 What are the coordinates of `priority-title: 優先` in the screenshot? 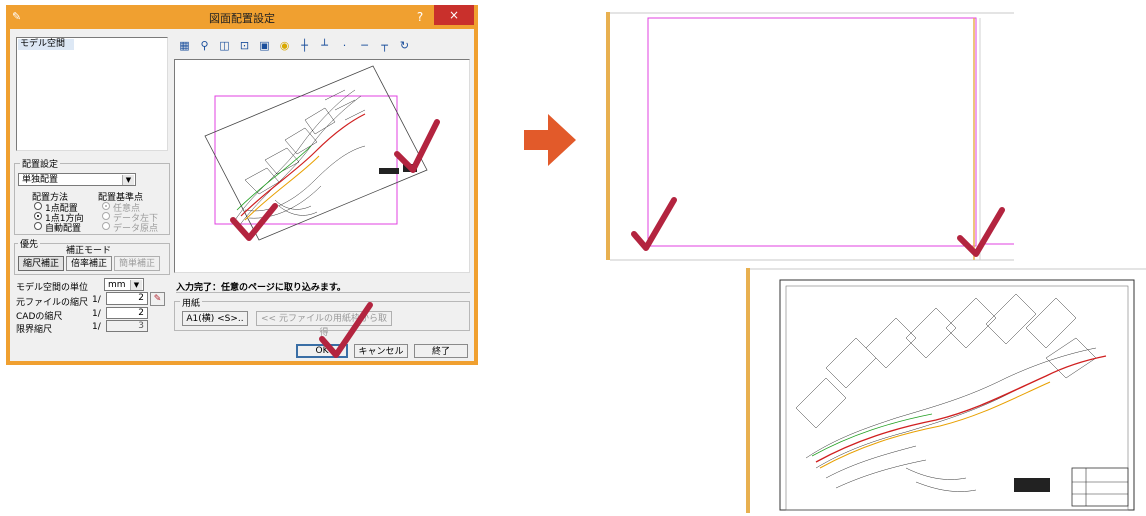 It's located at (29, 243).